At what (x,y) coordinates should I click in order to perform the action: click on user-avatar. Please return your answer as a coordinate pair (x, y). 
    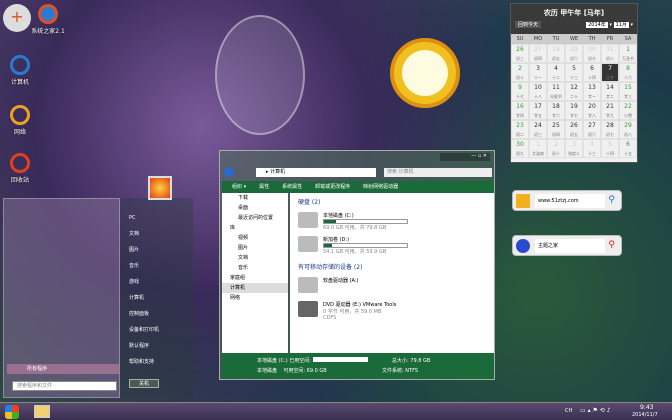
    Looking at the image, I should click on (160, 188).